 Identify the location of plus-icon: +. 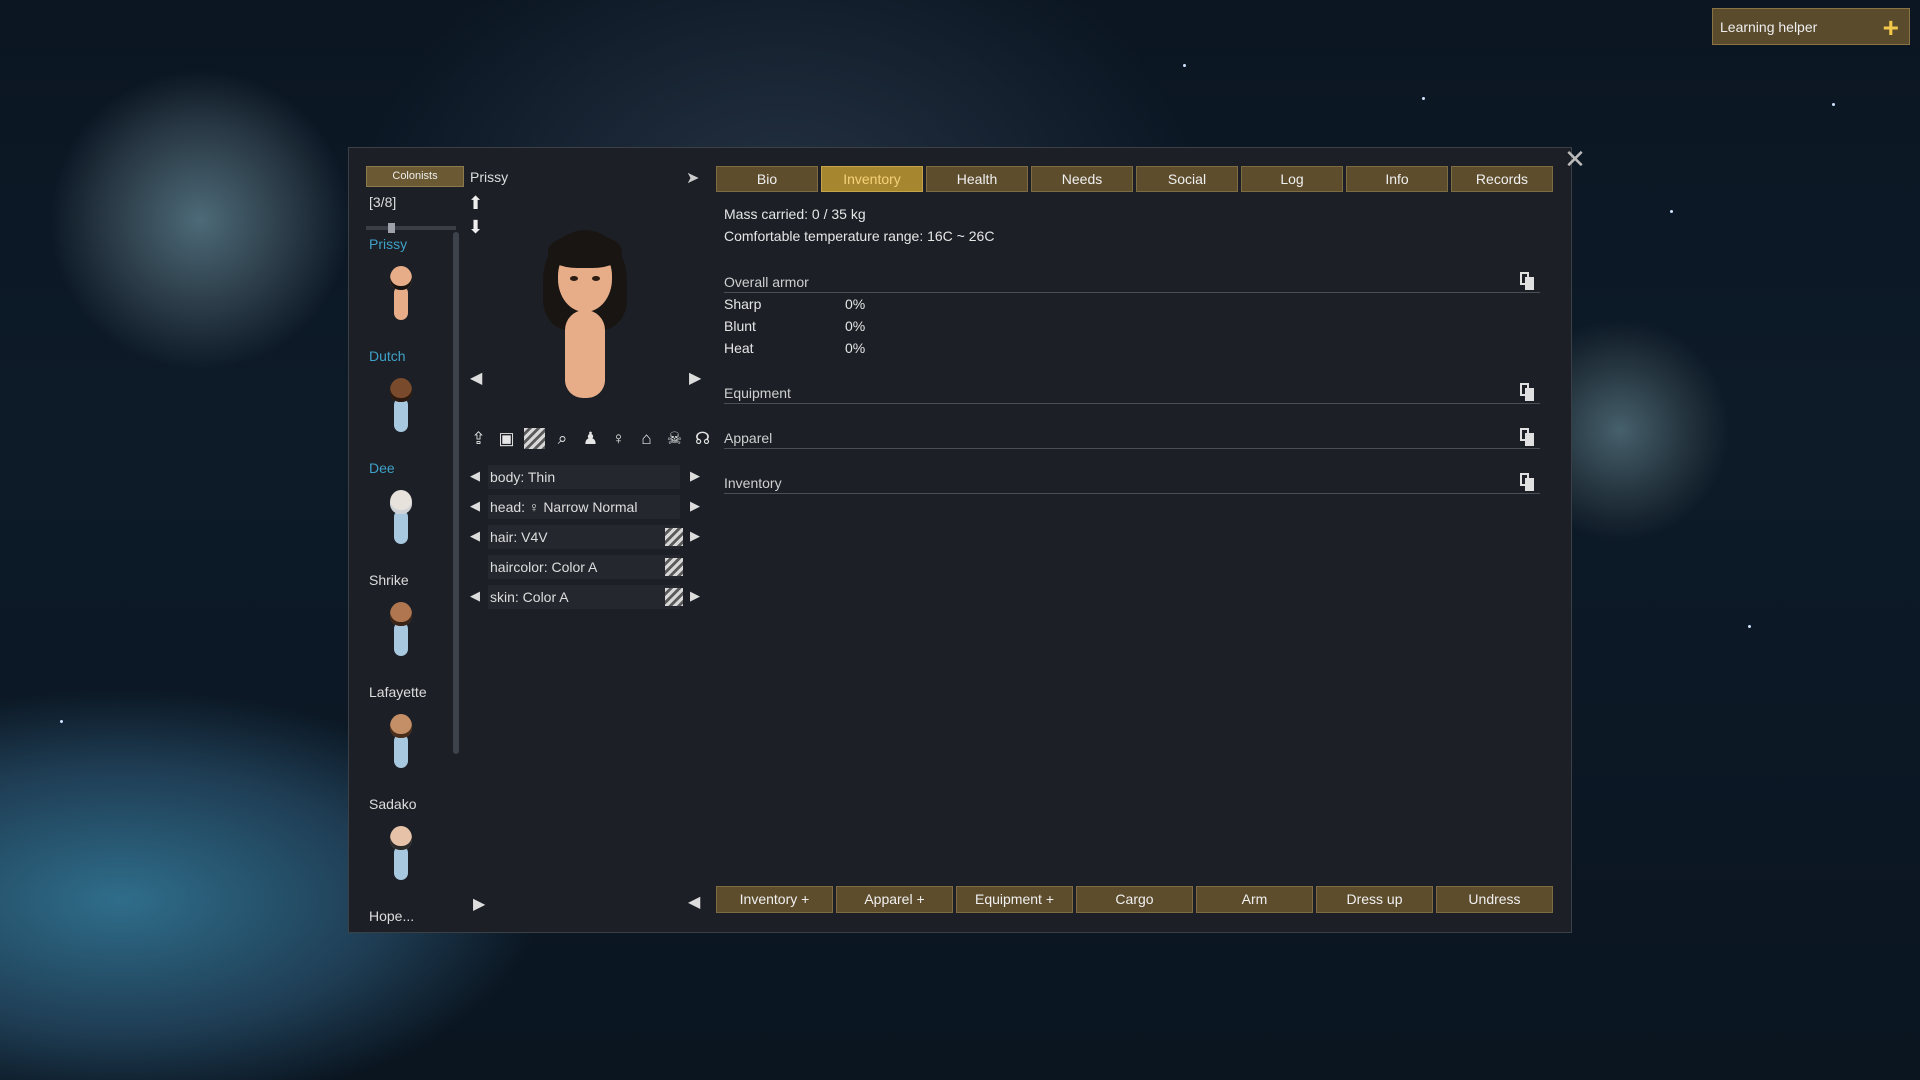
(1891, 28).